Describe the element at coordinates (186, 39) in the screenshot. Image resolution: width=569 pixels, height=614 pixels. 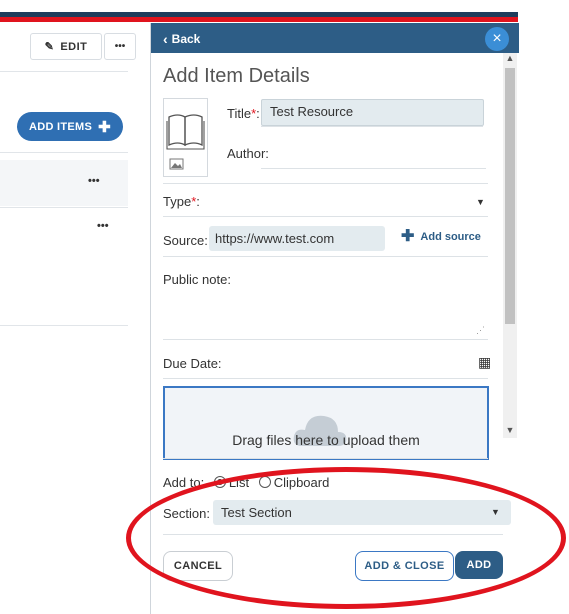
I see `back-label: Back` at that location.